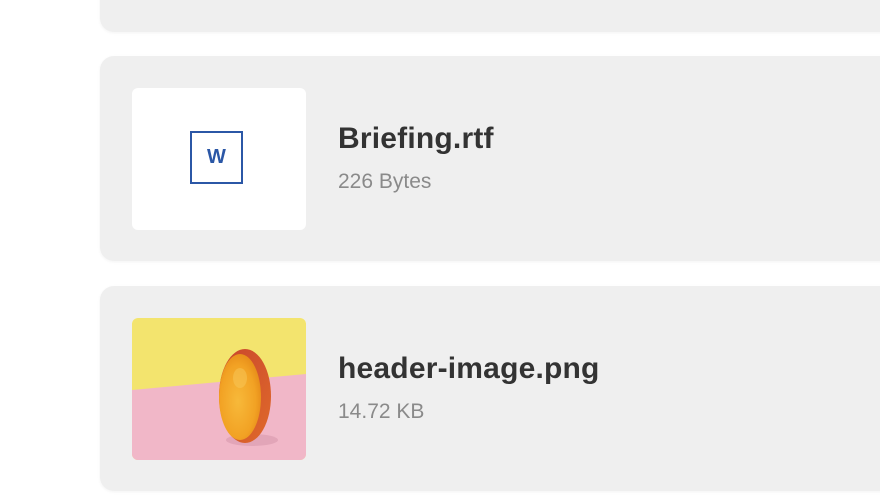 Image resolution: width=880 pixels, height=500 pixels. I want to click on word-document-icon: W, so click(216, 157).